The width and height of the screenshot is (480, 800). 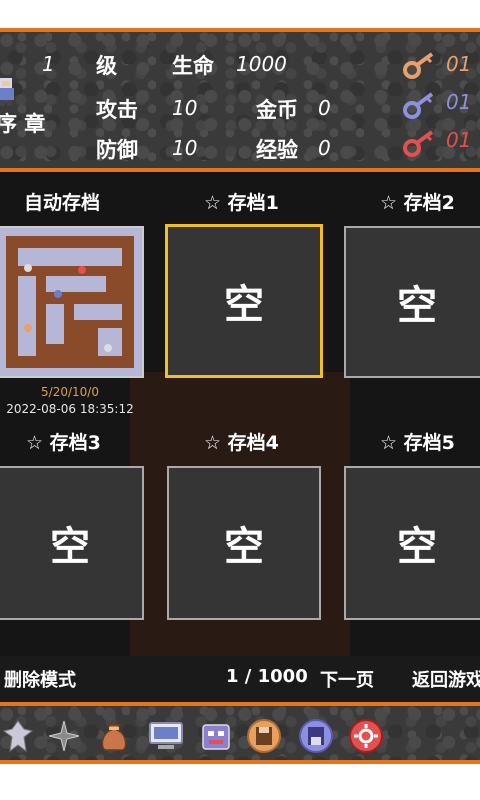 I want to click on save-slot-3: 空, so click(x=72, y=543).